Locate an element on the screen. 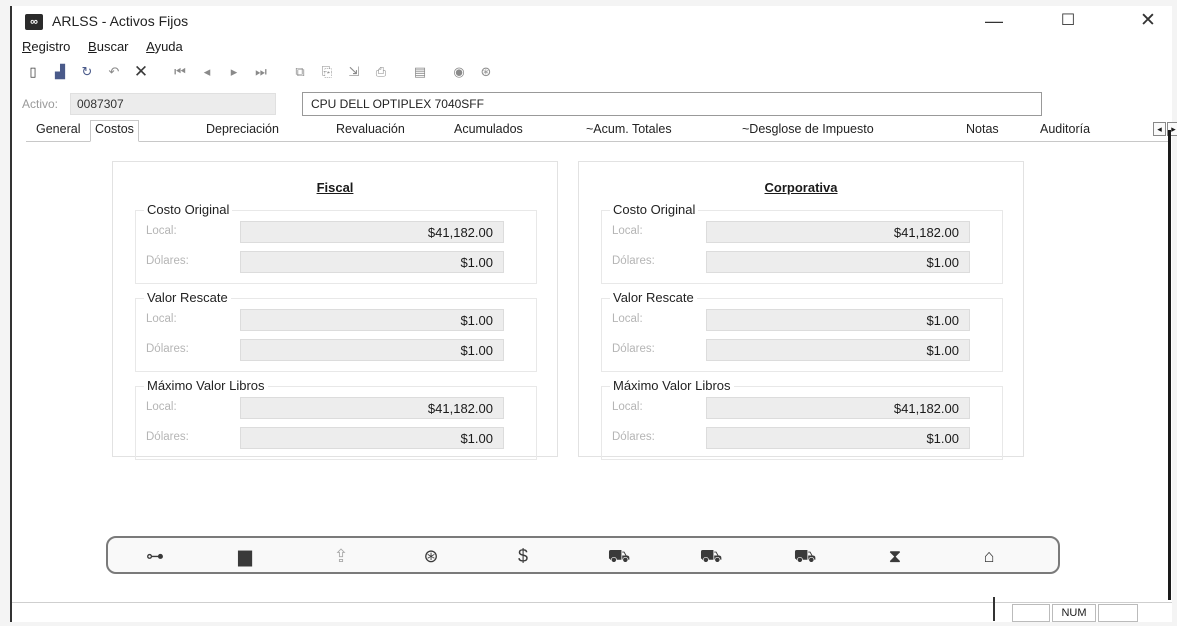  toolbar: ▯ ▟ ↻ ↶ ✕ ⏮ ◂ ▸ ⏭ ⧉ ⎘ ⇲ ⎙ ▤ ◉ ⊛ is located at coordinates (262, 72).